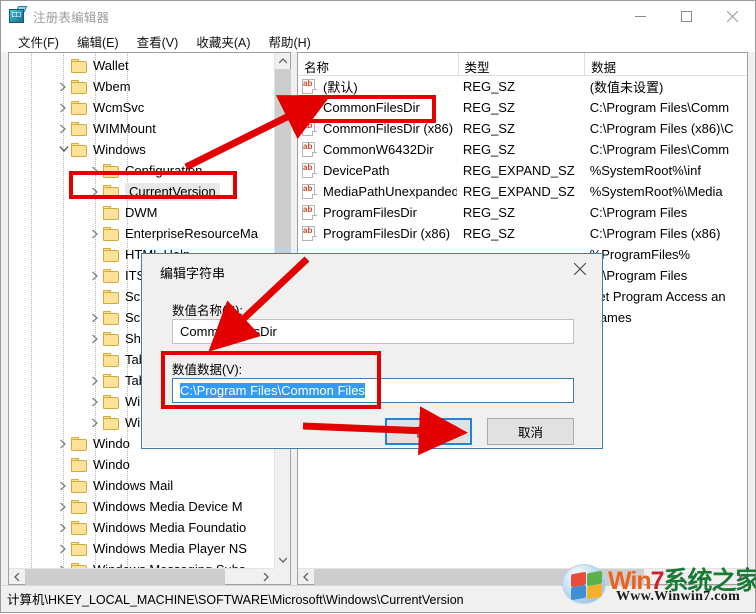 The image size is (756, 614). Describe the element at coordinates (739, 577) in the screenshot. I see `list-scroll-right-icon` at that location.